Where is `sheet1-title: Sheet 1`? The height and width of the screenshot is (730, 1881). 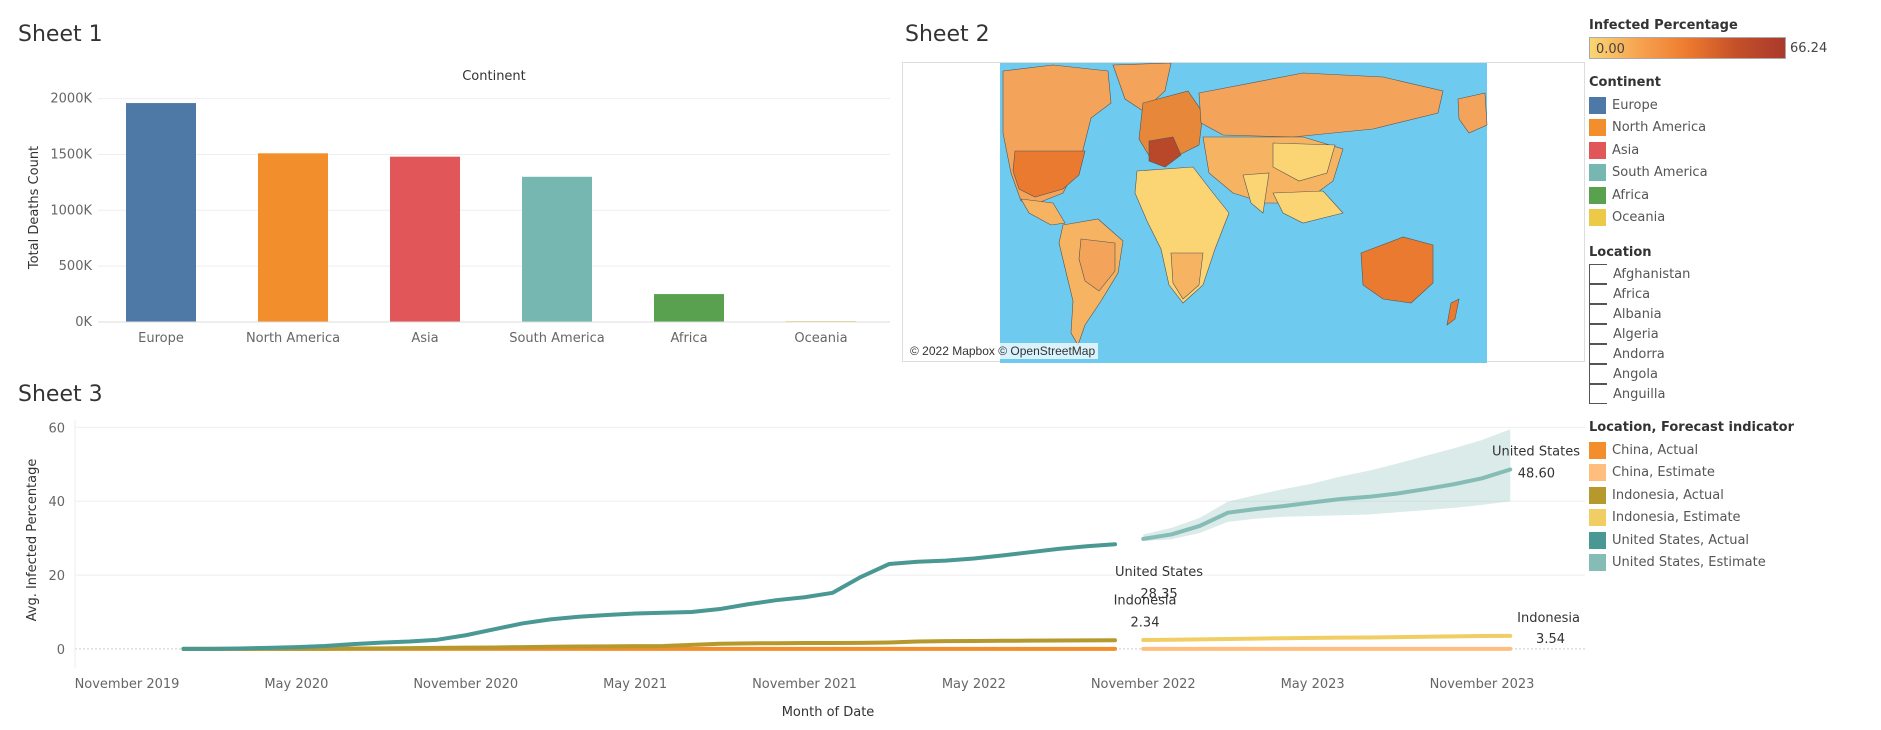 sheet1-title: Sheet 1 is located at coordinates (60, 34).